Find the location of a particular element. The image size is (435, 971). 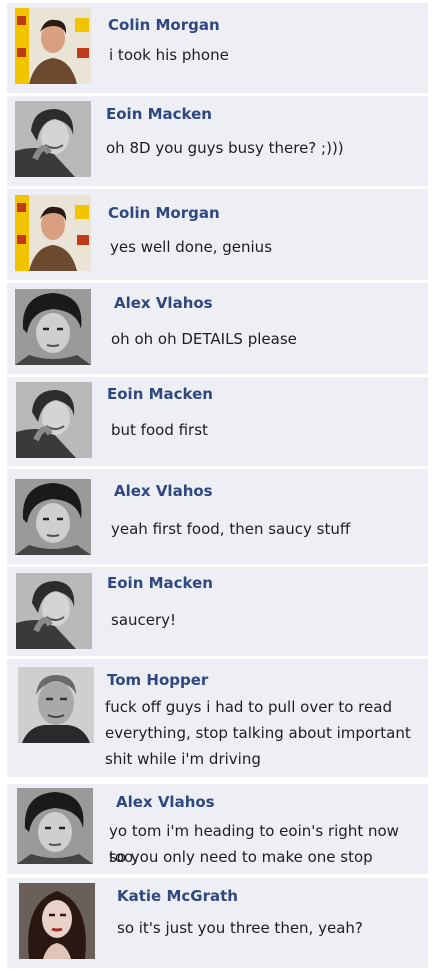

message-line: oh oh oh DETAILS please is located at coordinates (204, 339).